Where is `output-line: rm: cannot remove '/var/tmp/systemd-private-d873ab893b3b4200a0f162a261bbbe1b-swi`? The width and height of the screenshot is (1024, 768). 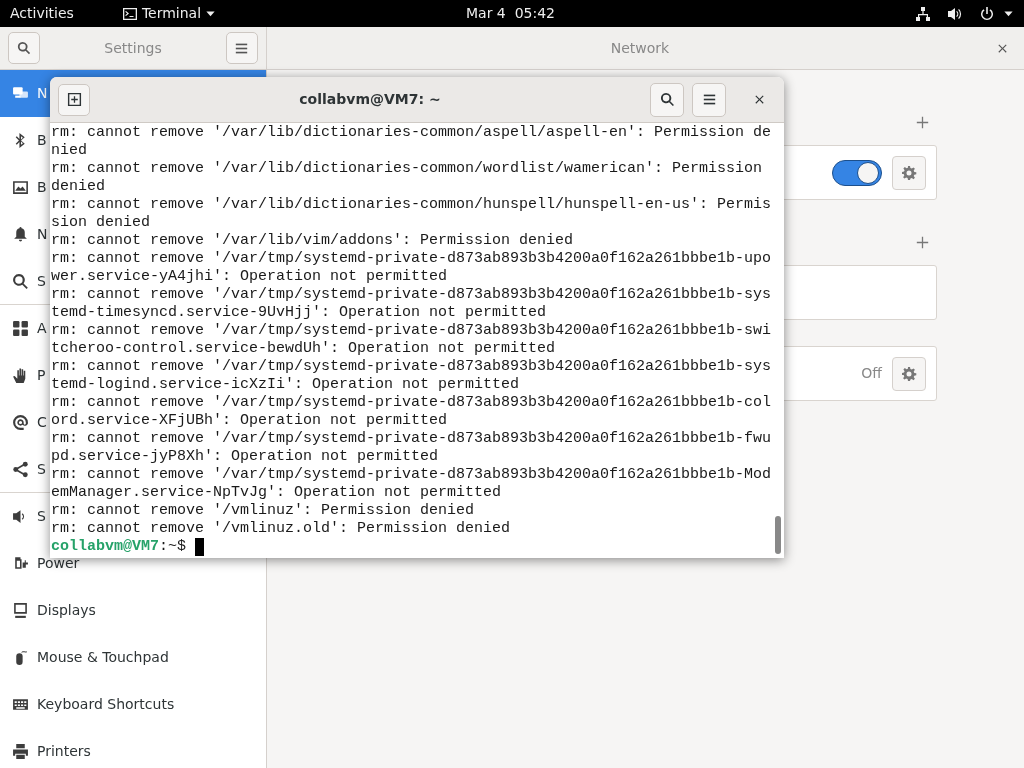
output-line: rm: cannot remove '/var/tmp/systemd-private-d873ab893b3b4200a0f162a261bbbe1b-swi is located at coordinates (411, 331).